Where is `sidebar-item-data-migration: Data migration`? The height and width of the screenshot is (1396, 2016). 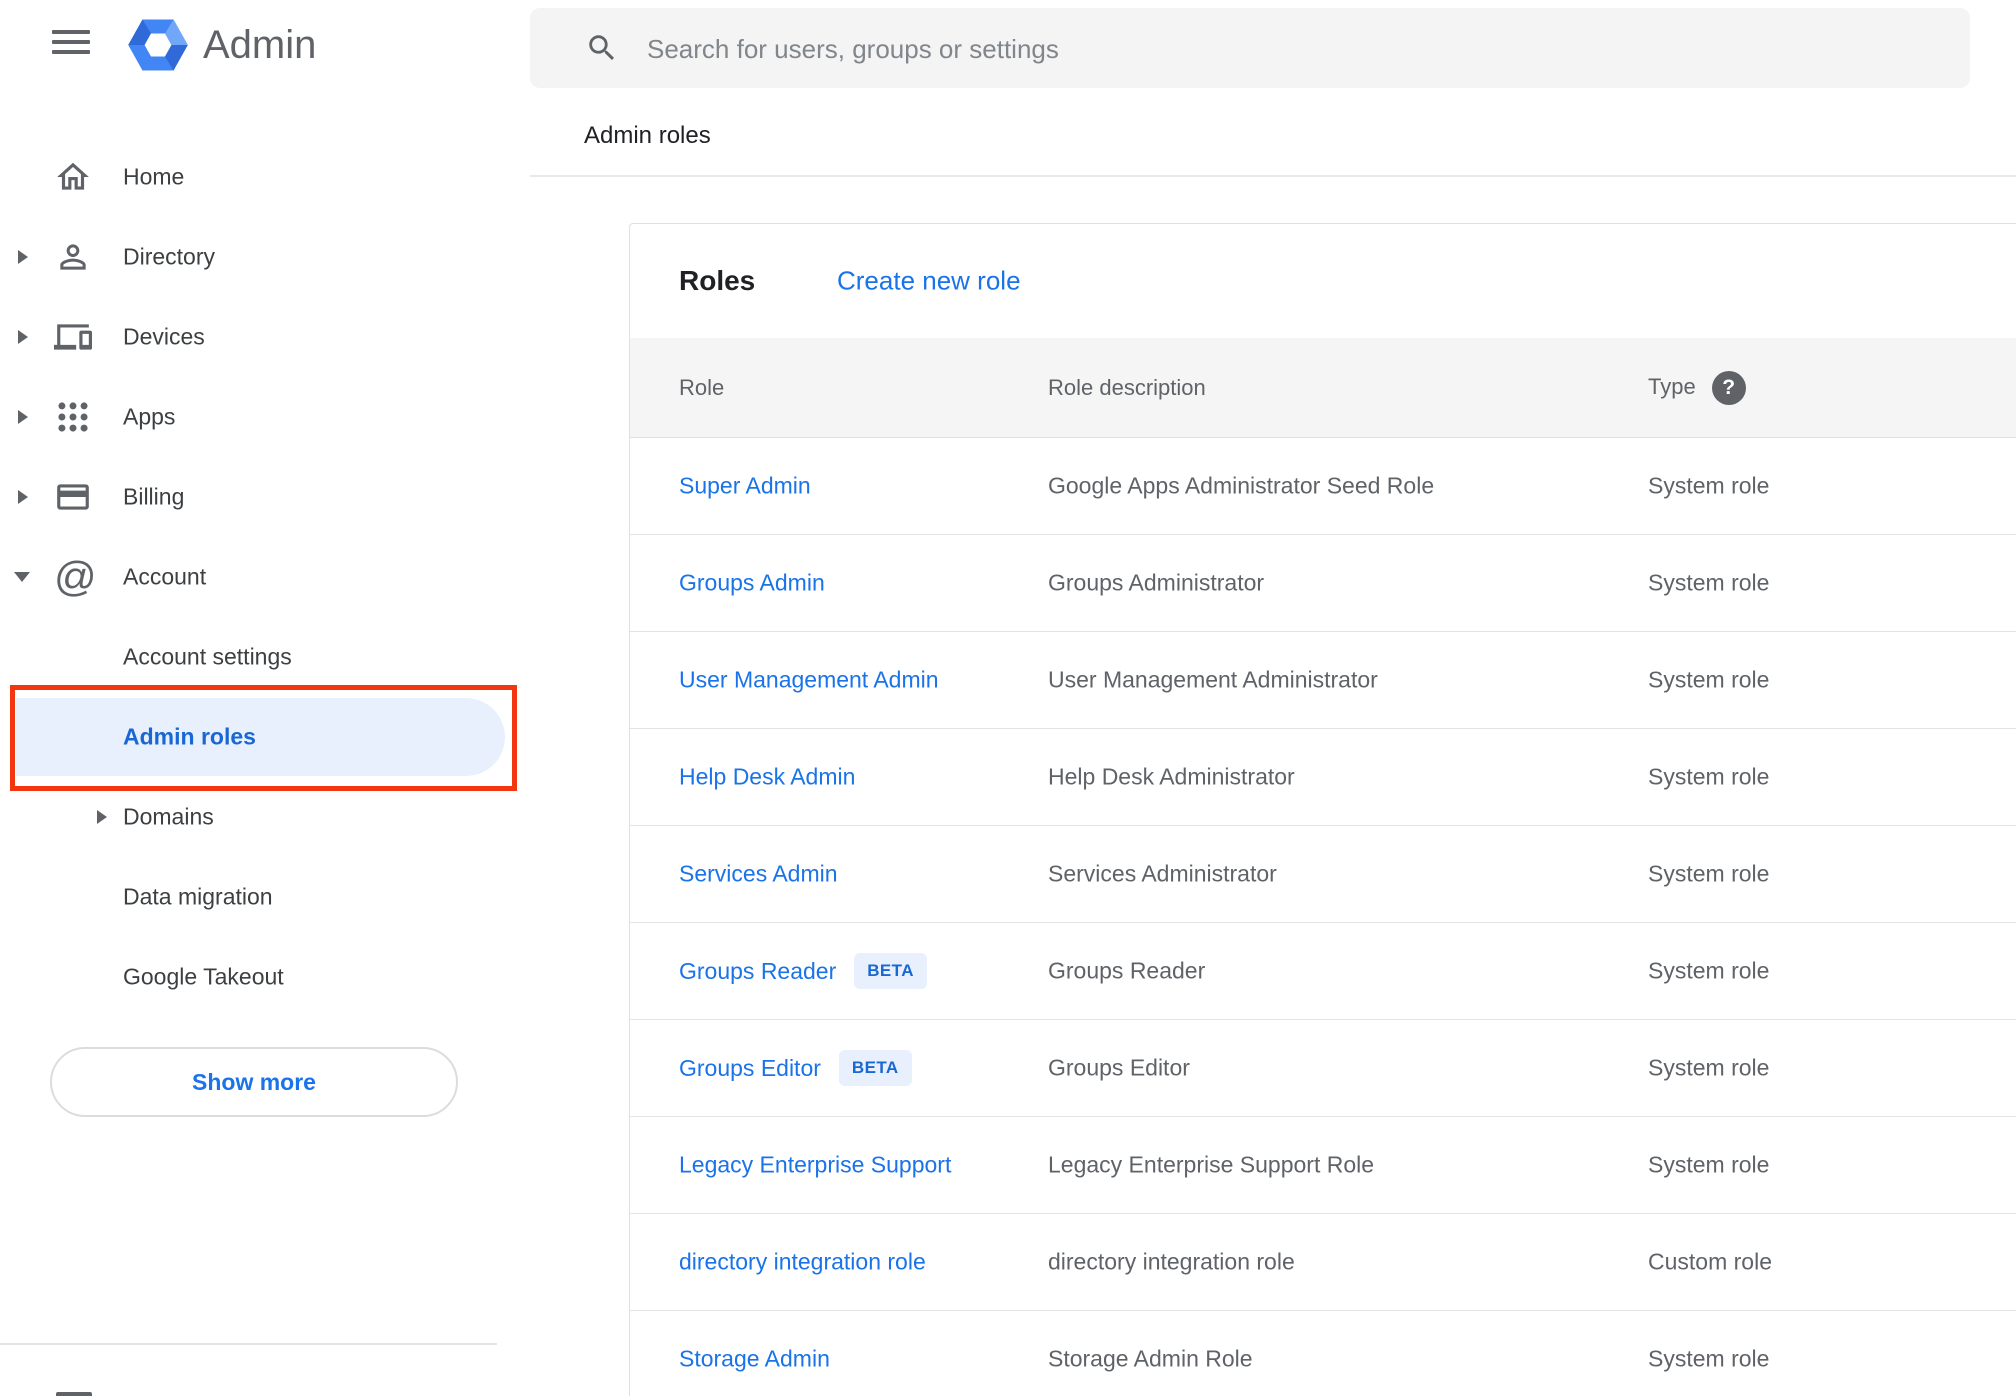
sidebar-item-data-migration: Data migration is located at coordinates (248, 897).